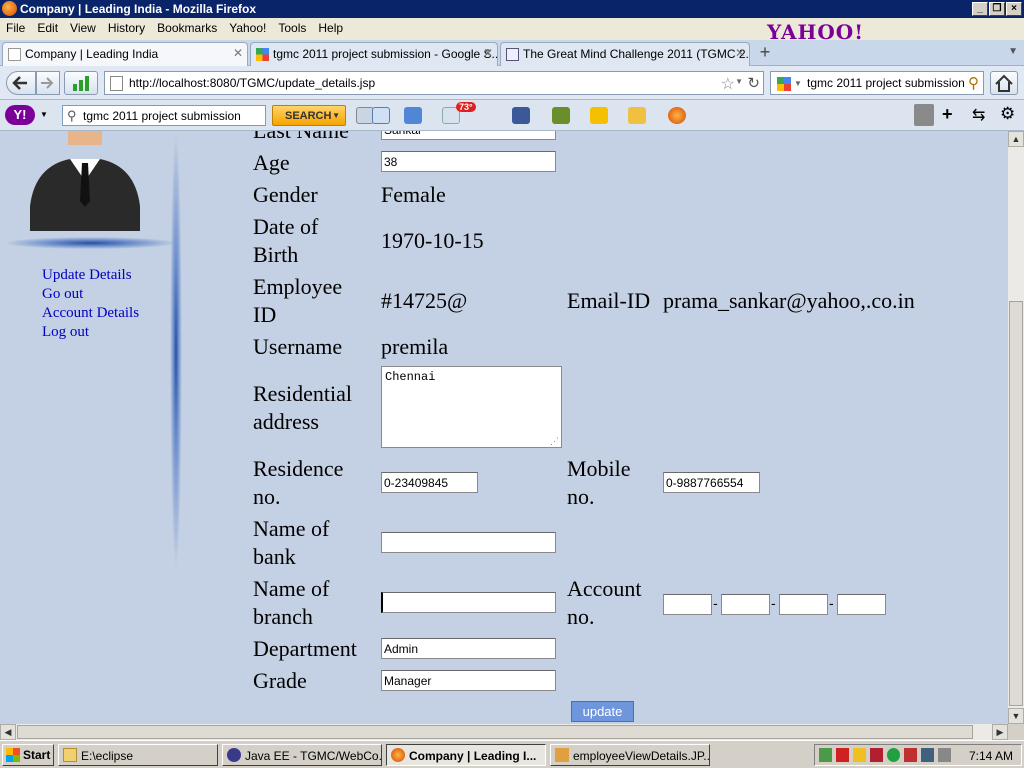 The image size is (1024, 768). What do you see at coordinates (298, 468) in the screenshot?
I see `residence-label-line1: Residence` at bounding box center [298, 468].